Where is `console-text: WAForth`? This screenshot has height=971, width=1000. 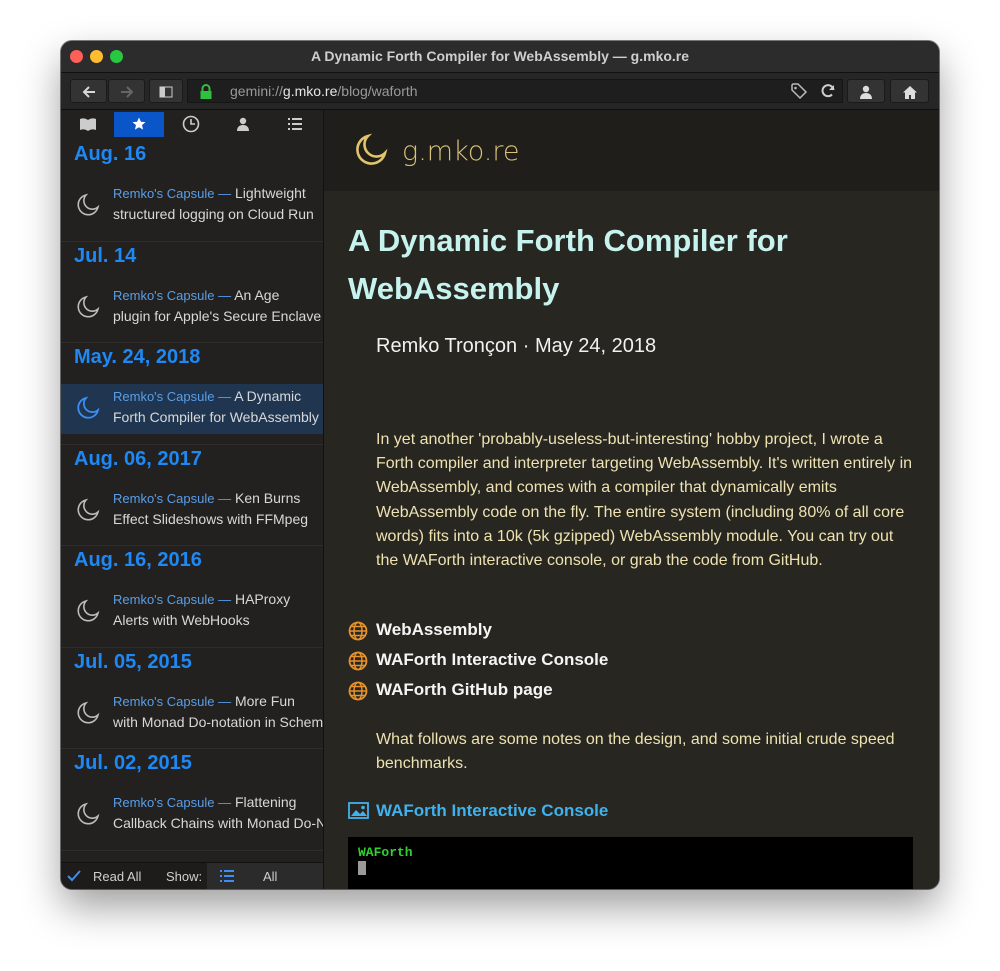
console-text: WAForth is located at coordinates (385, 852).